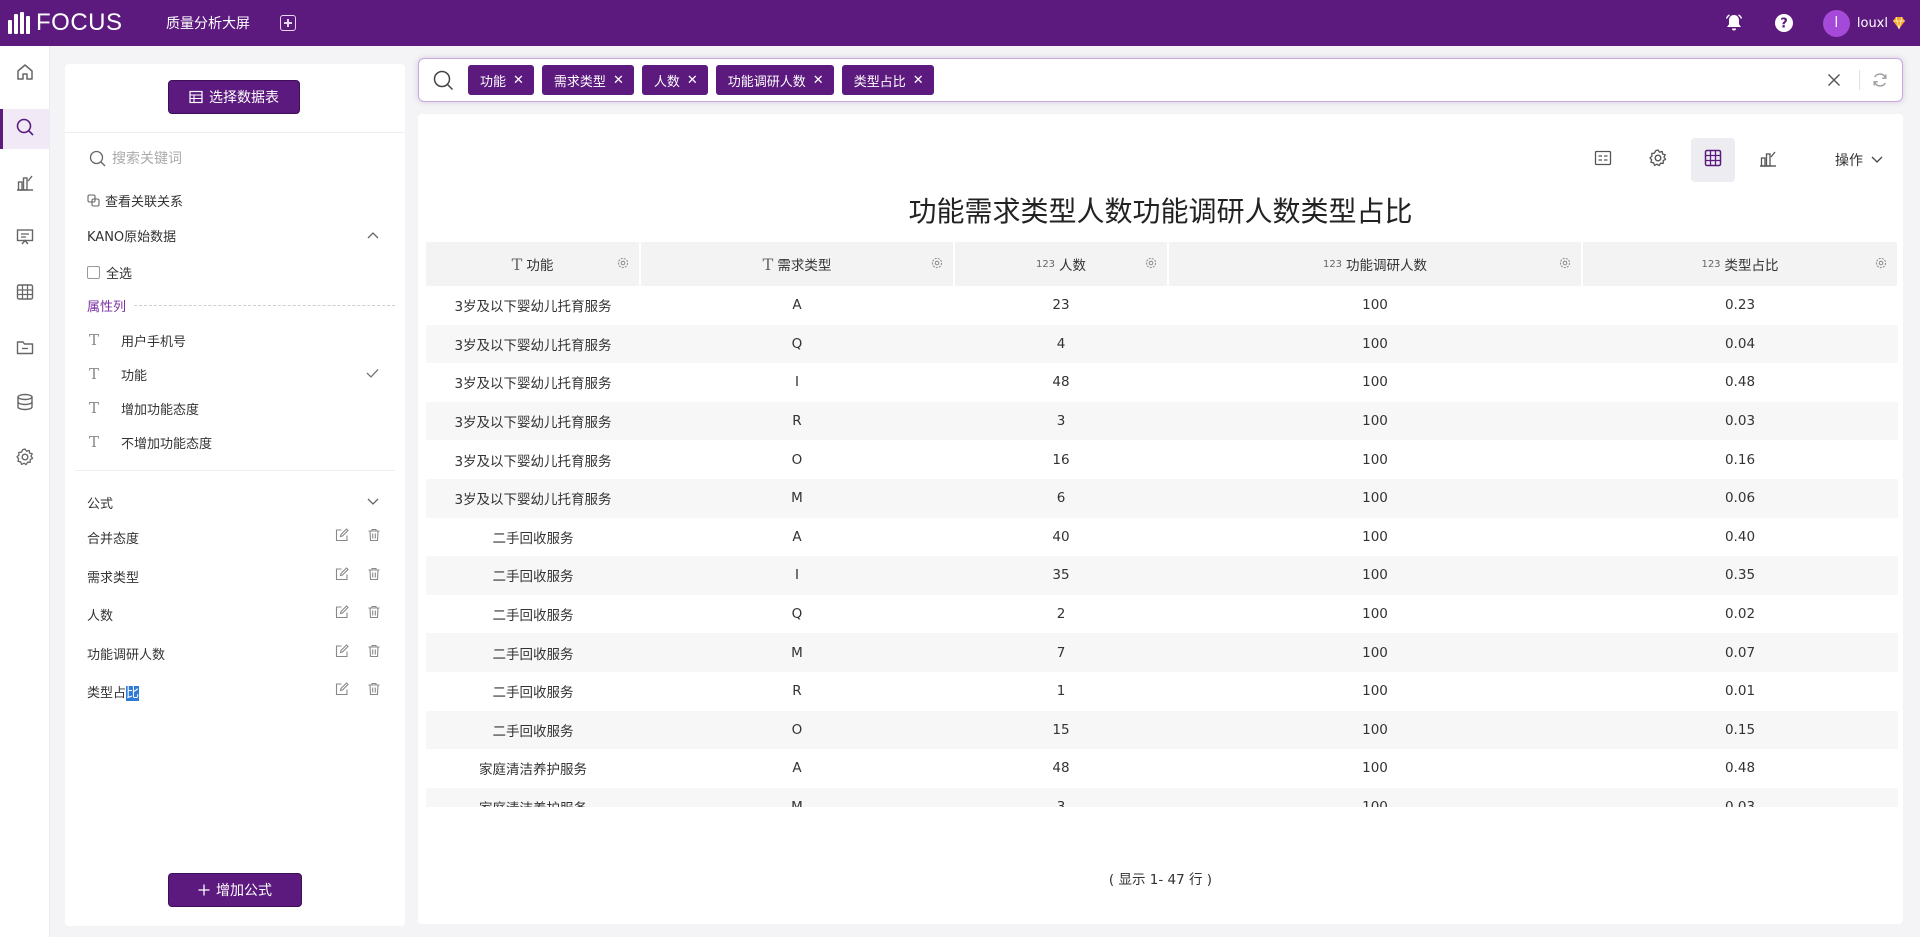 Image resolution: width=1920 pixels, height=937 pixels. Describe the element at coordinates (533, 264) in the screenshot. I see `column-header: T 功能` at that location.